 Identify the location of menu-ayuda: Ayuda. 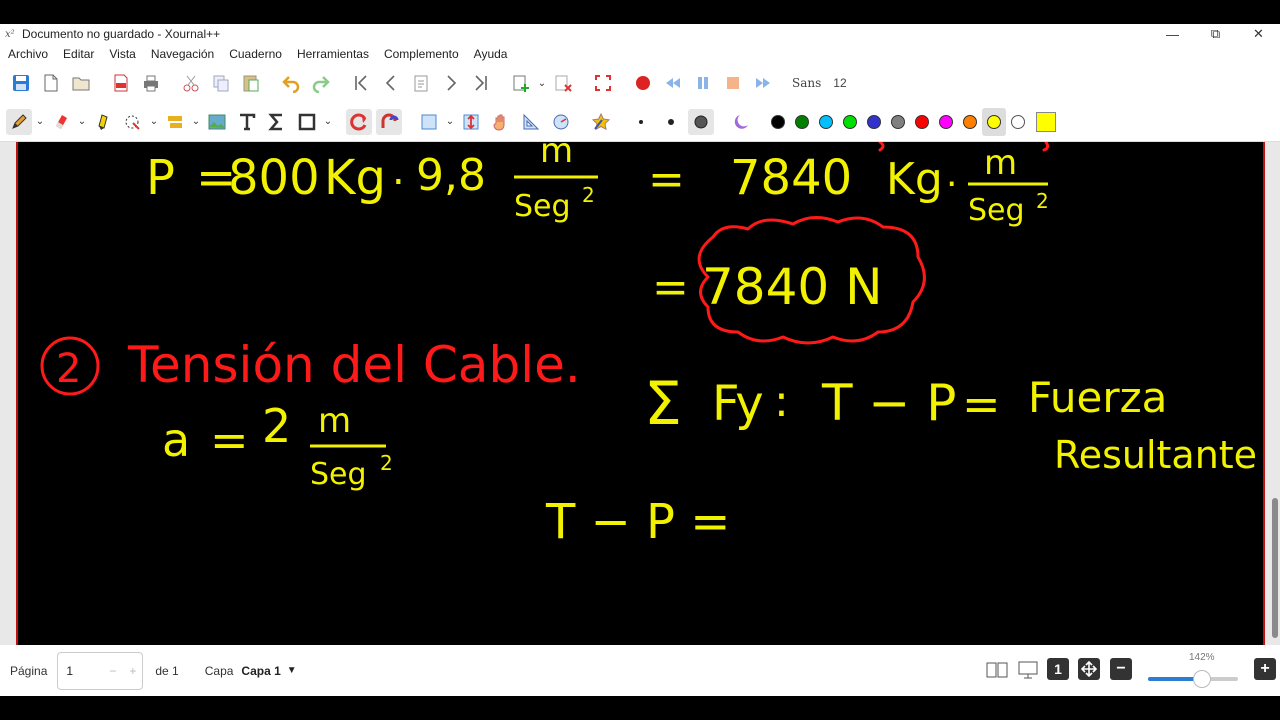
(491, 54).